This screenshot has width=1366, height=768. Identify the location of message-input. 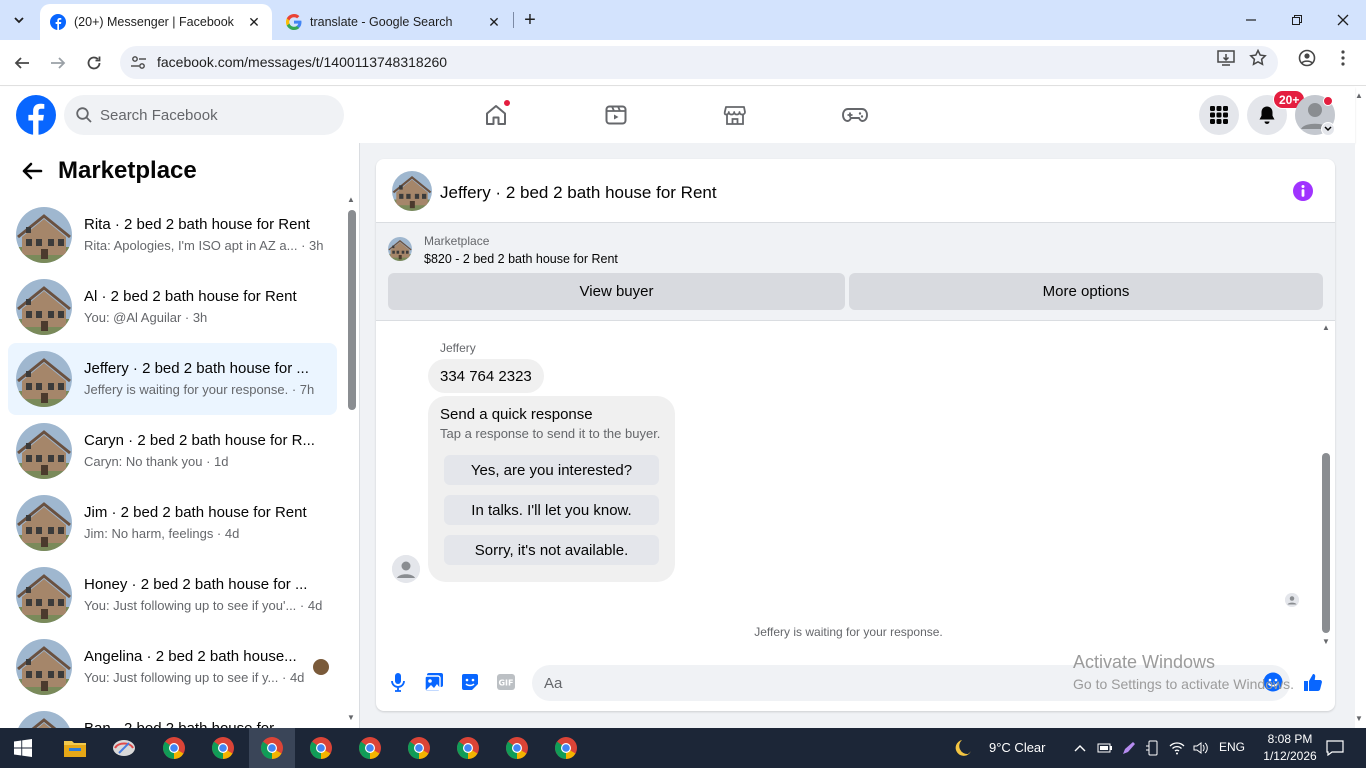
(894, 683).